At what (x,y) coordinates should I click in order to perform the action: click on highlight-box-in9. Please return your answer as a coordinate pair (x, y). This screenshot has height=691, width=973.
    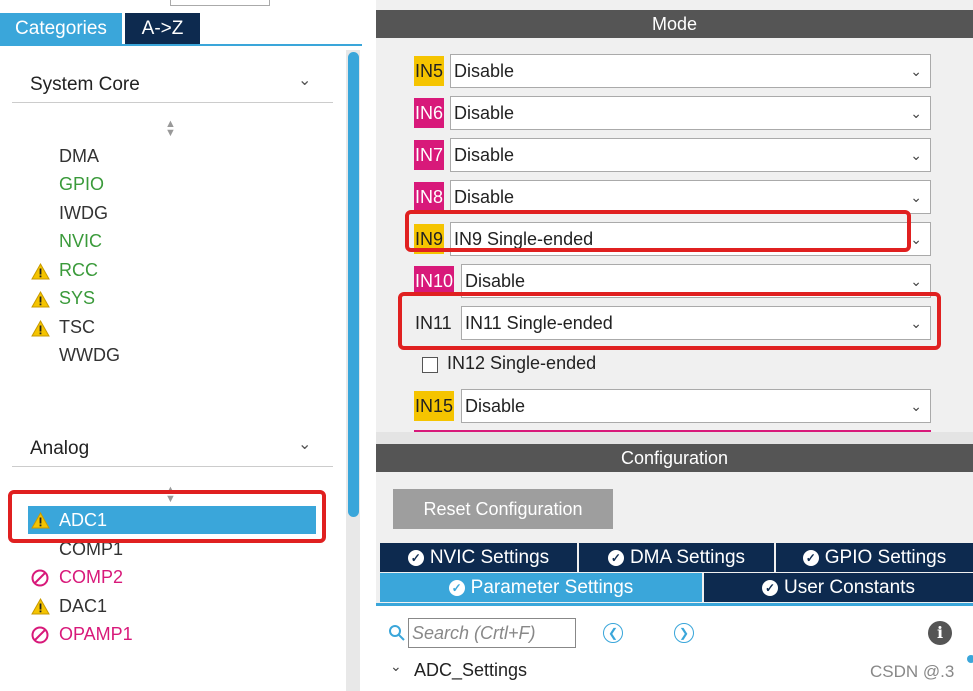
    Looking at the image, I should click on (658, 231).